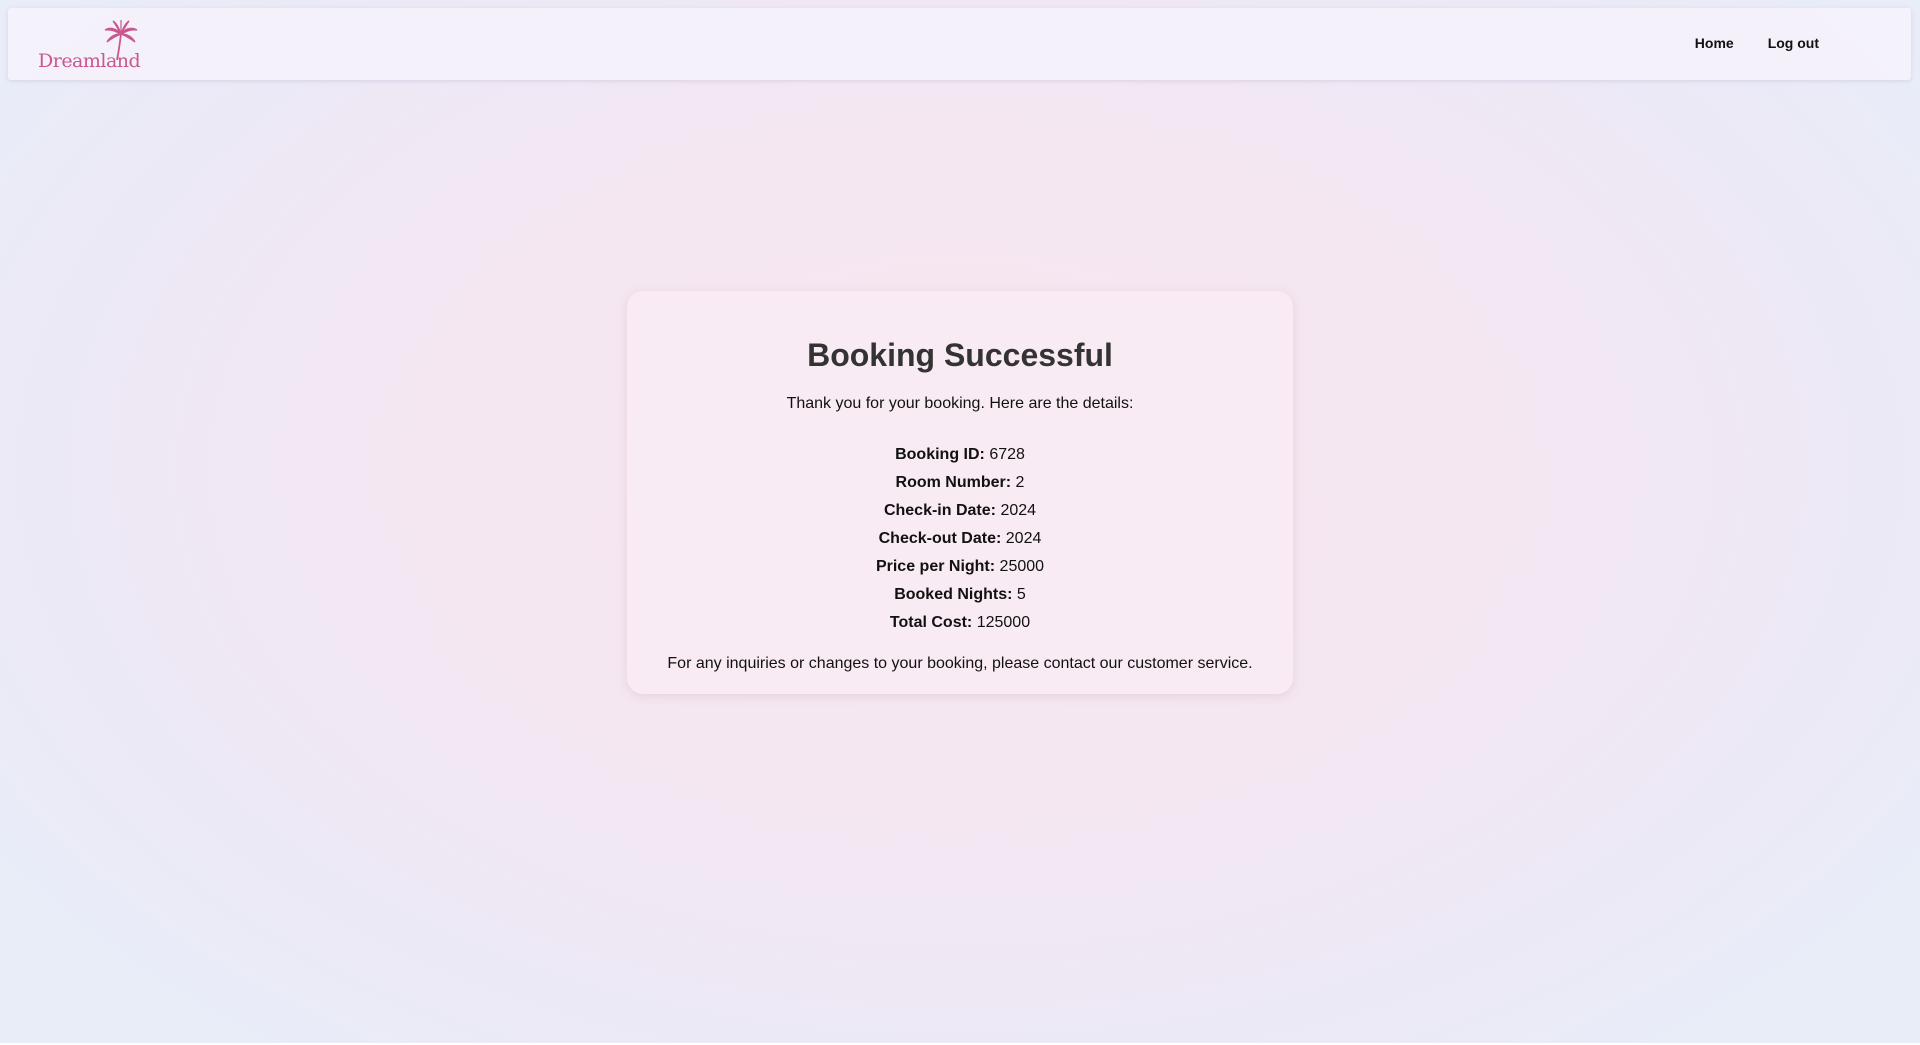 The height and width of the screenshot is (1045, 1920). Describe the element at coordinates (93, 48) in the screenshot. I see `logo: Dreamland` at that location.